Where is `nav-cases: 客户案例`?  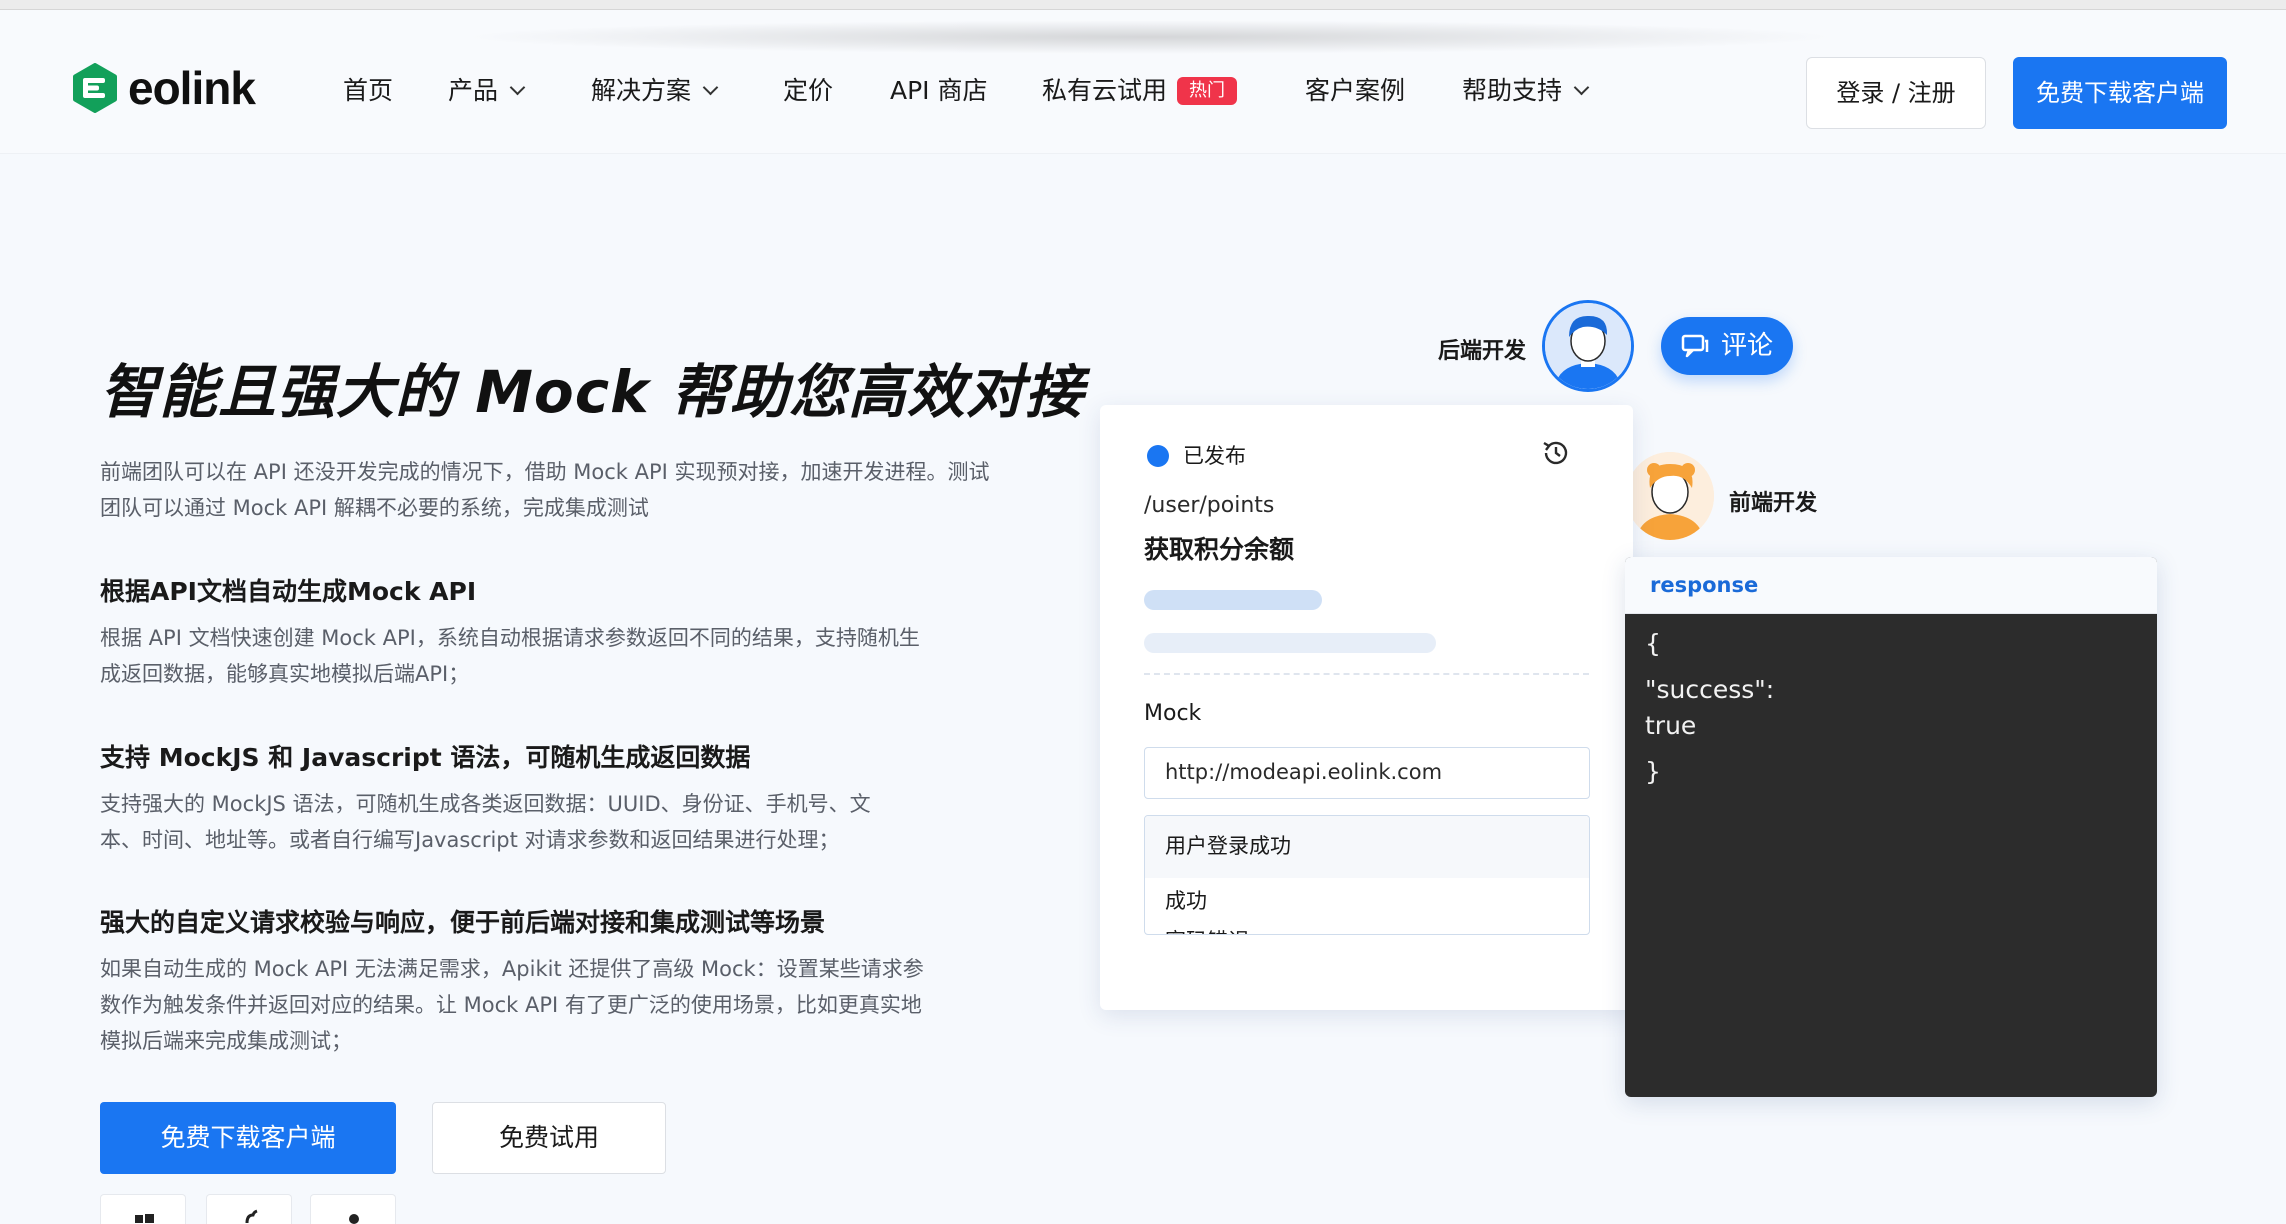 nav-cases: 客户案例 is located at coordinates (1355, 91).